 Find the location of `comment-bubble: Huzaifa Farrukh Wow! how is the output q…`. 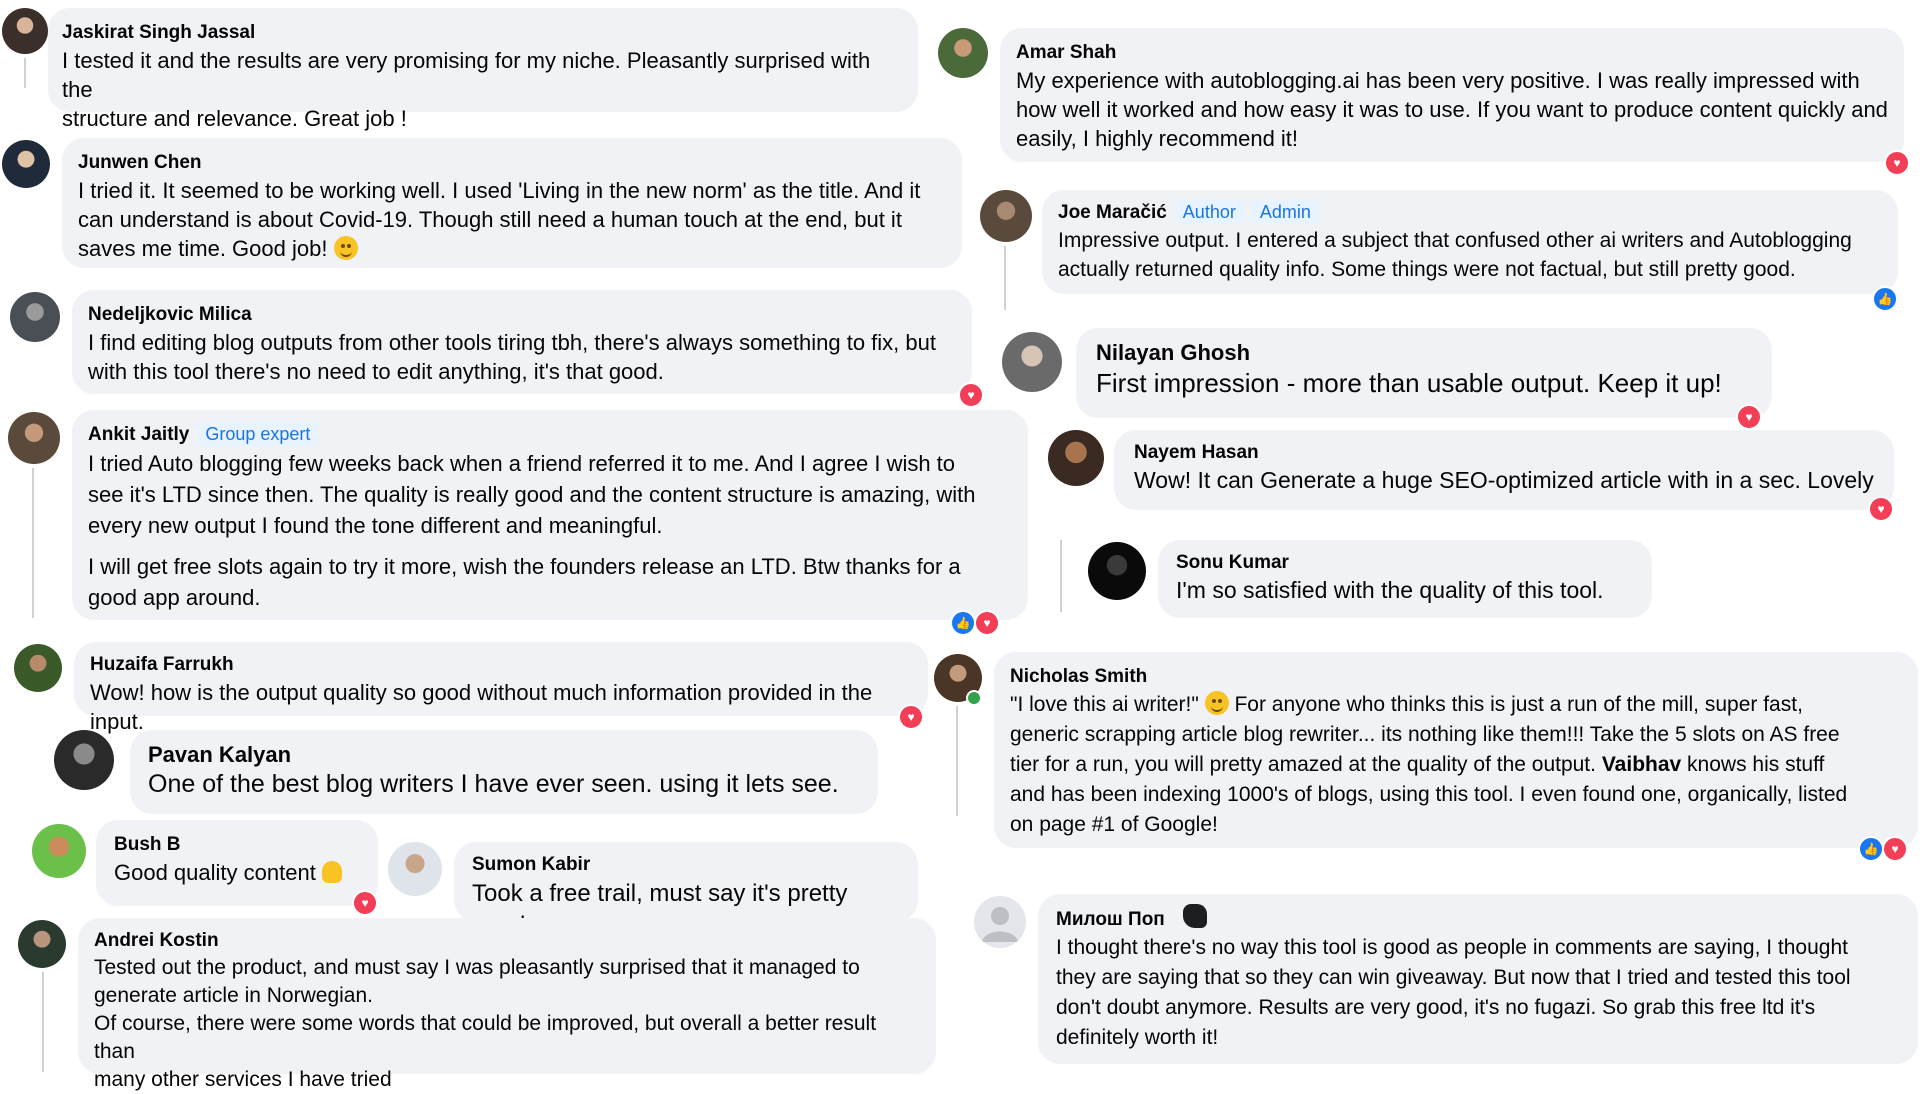

comment-bubble: Huzaifa Farrukh Wow! how is the output q… is located at coordinates (501, 688).